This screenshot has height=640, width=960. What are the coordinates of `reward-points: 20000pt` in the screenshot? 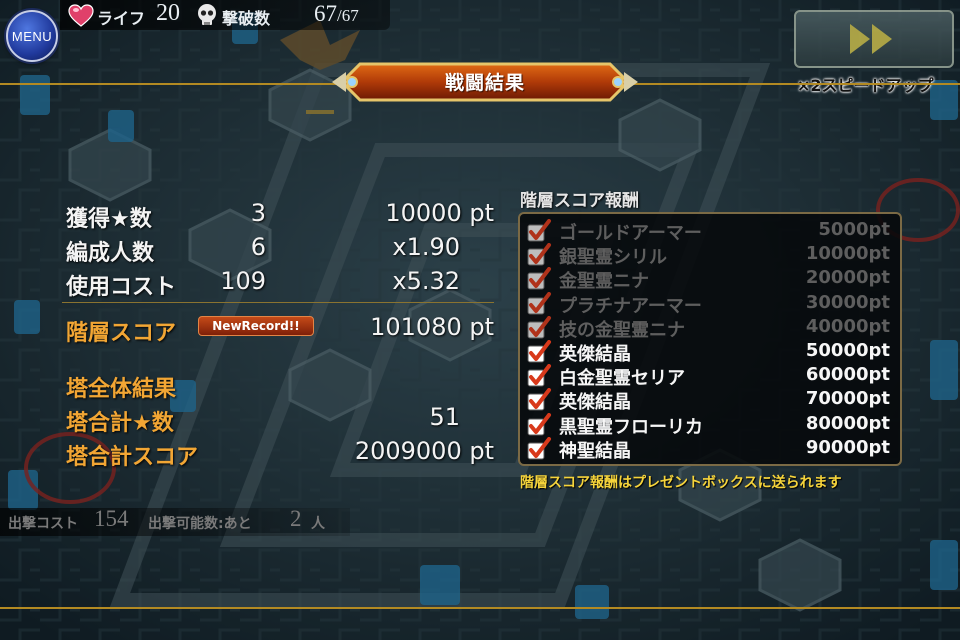 It's located at (847, 278).